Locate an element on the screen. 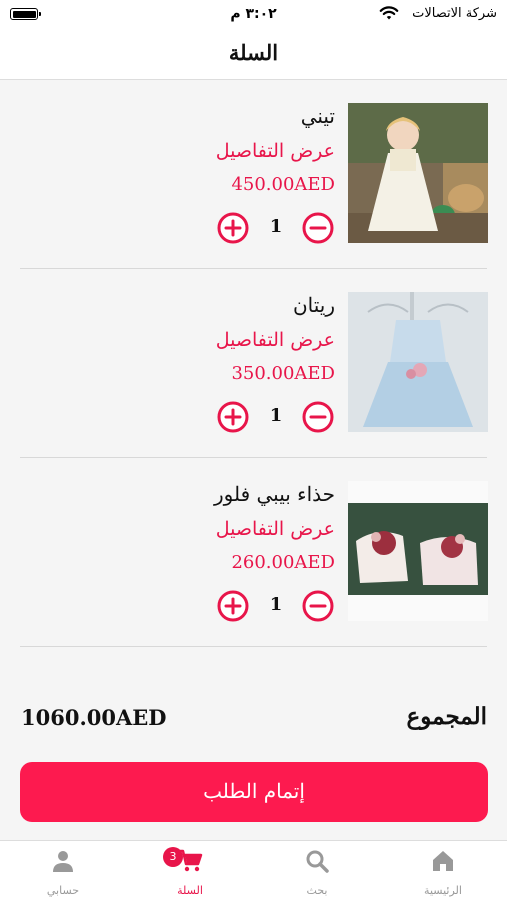  tab-label: حسابي is located at coordinates (63, 890).